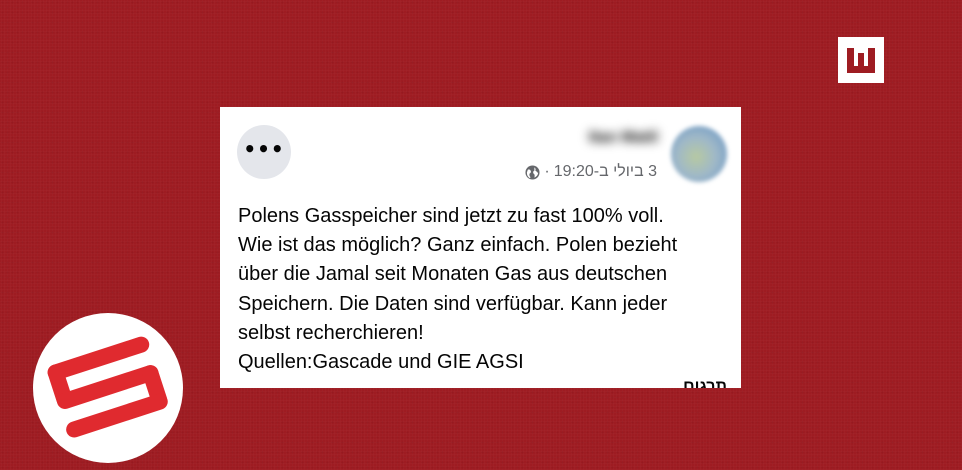 This screenshot has width=962, height=470. I want to click on more-options-button: •••, so click(264, 152).